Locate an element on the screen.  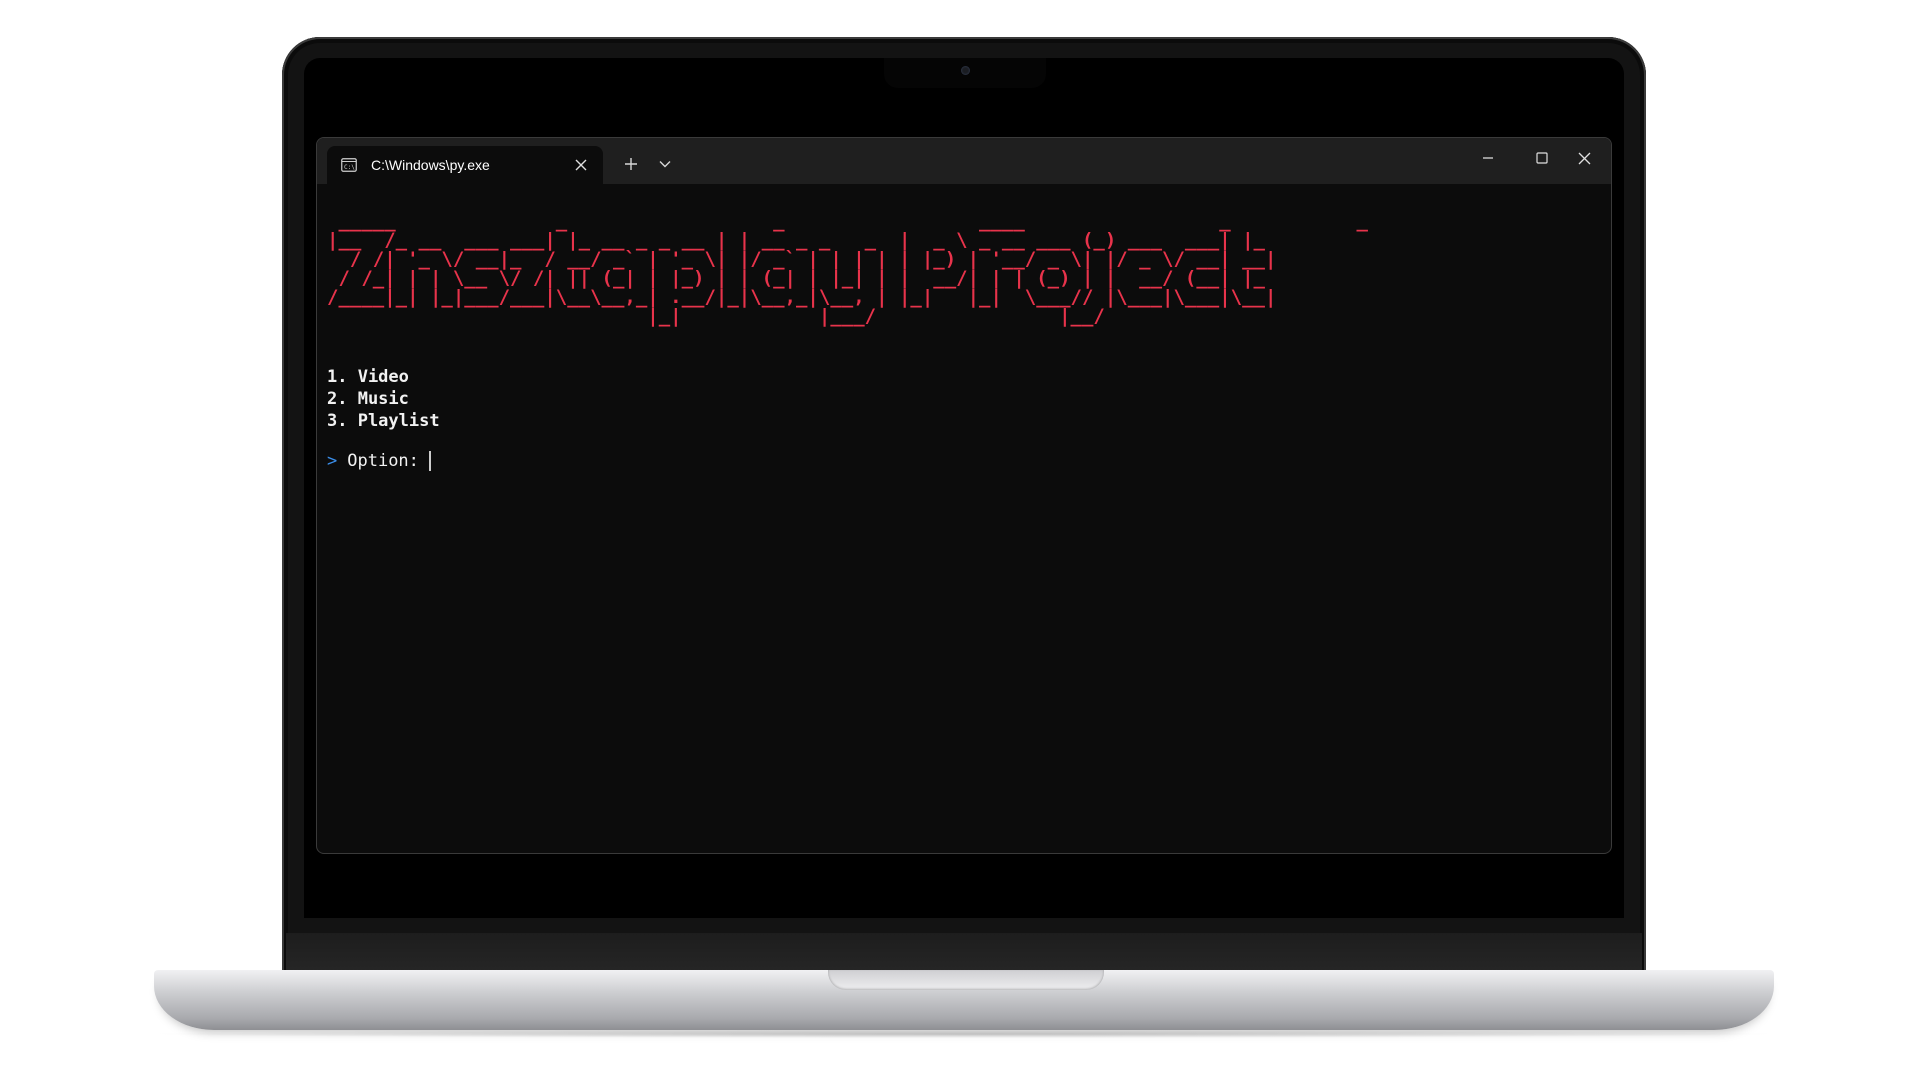
new-tab-button is located at coordinates (631, 164).